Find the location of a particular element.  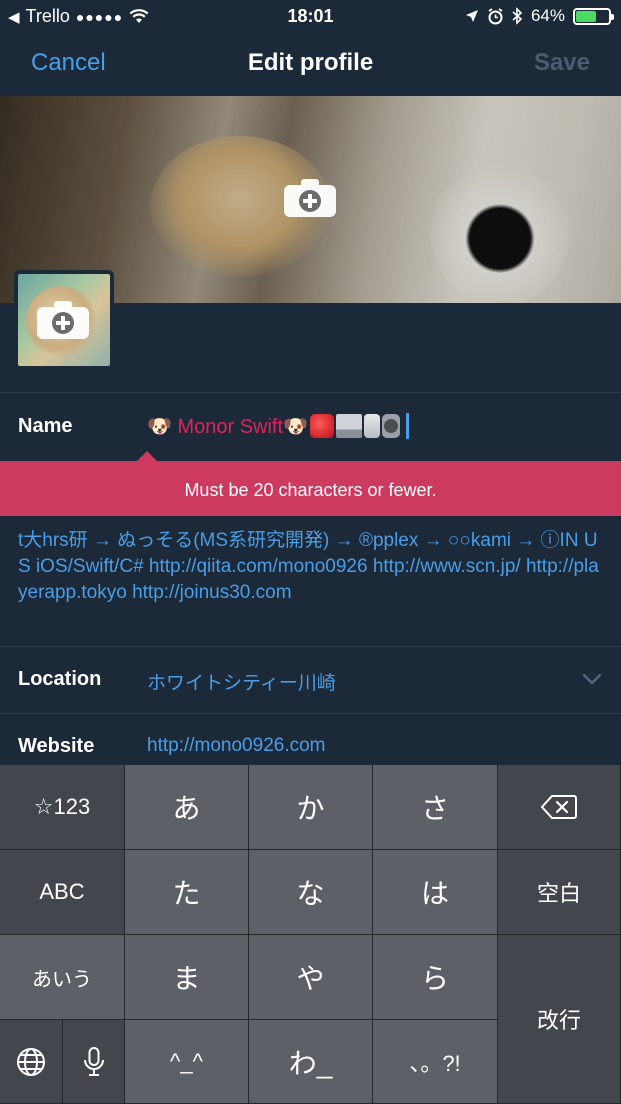

key-space: 空白 is located at coordinates (559, 892).